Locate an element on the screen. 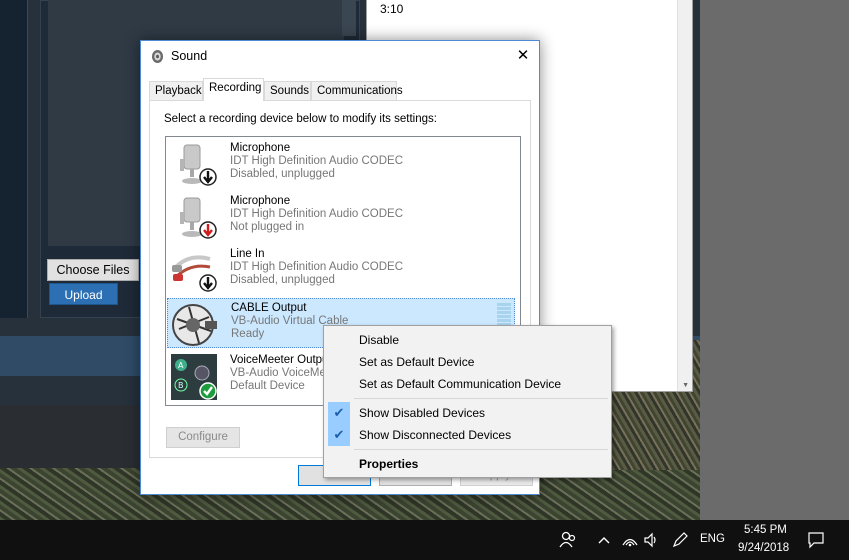 The image size is (849, 560). dialog-title: Sound is located at coordinates (189, 56).